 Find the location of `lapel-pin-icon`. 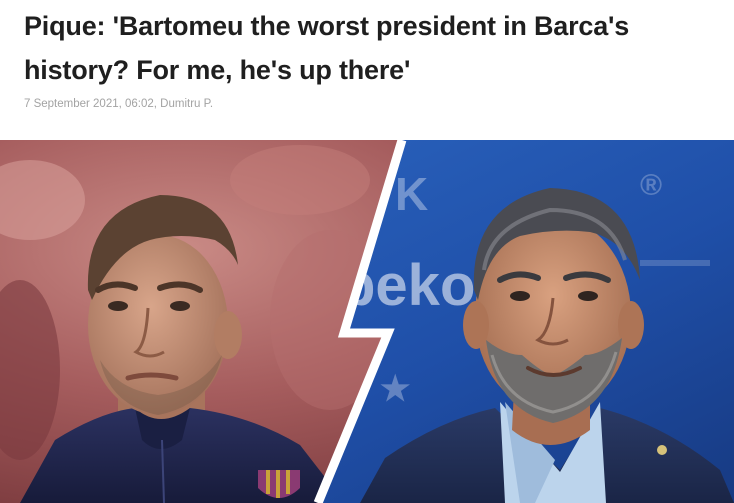

lapel-pin-icon is located at coordinates (662, 450).